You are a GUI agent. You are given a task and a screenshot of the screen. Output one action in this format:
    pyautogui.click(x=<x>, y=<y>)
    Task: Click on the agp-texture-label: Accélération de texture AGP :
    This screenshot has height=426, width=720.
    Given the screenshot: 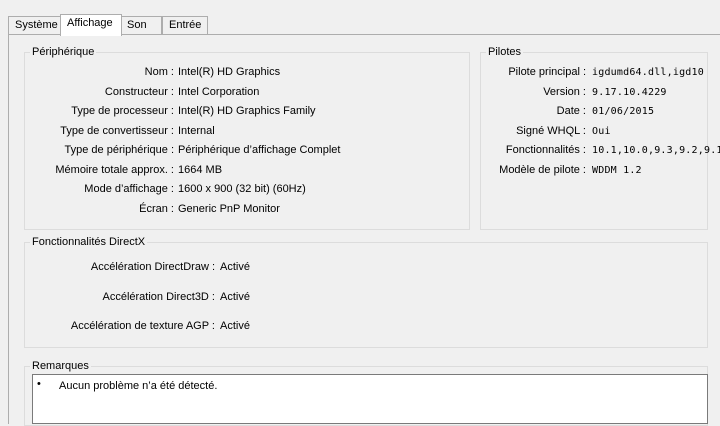 What is the action you would take?
    pyautogui.click(x=142, y=326)
    